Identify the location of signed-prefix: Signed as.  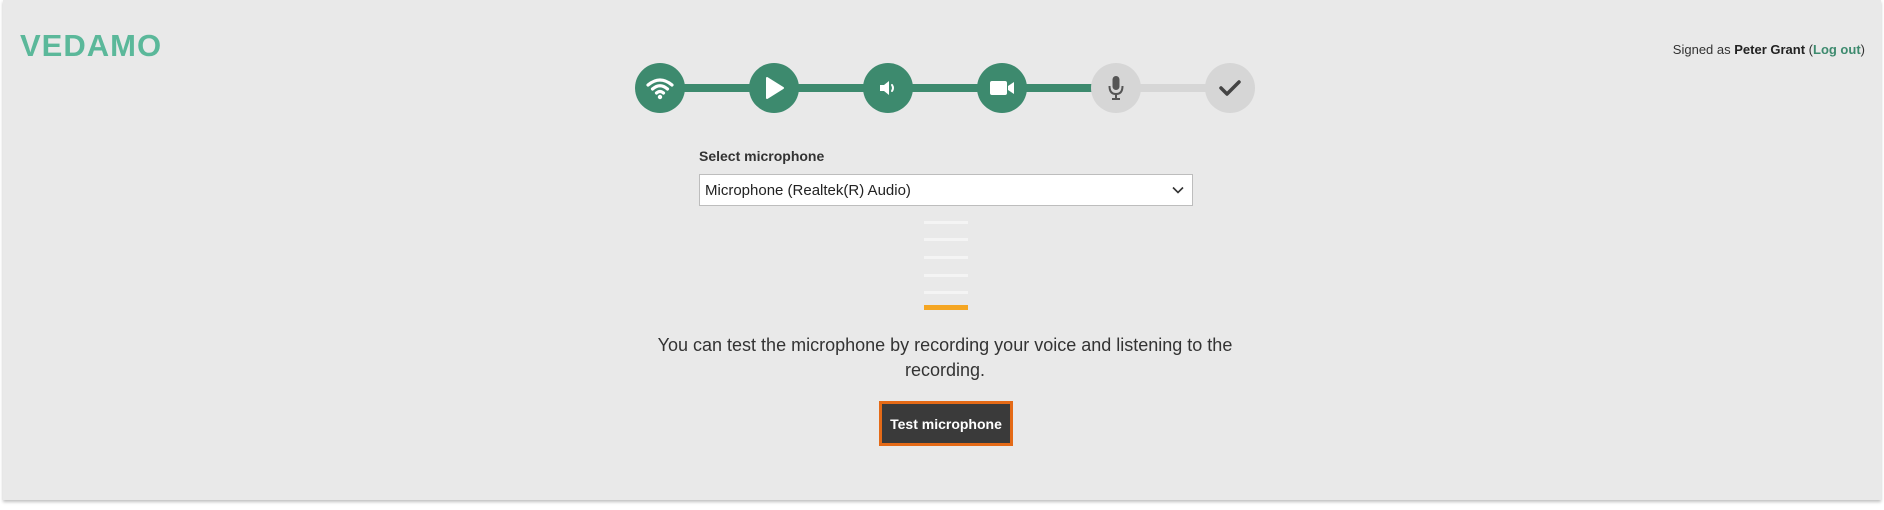
(1703, 49).